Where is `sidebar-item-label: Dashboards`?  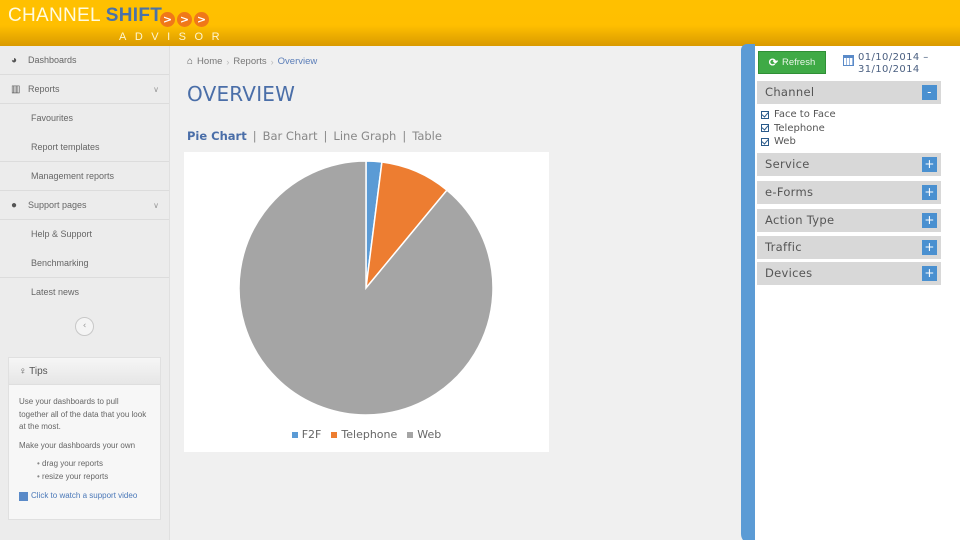
sidebar-item-label: Dashboards is located at coordinates (52, 60).